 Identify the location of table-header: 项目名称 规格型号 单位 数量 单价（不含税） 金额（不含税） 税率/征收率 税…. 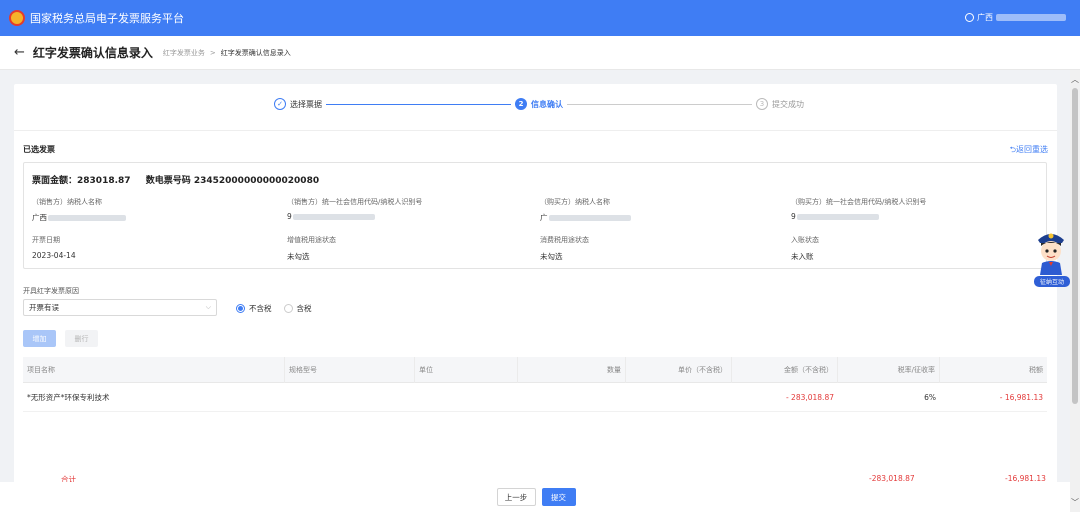
(535, 370).